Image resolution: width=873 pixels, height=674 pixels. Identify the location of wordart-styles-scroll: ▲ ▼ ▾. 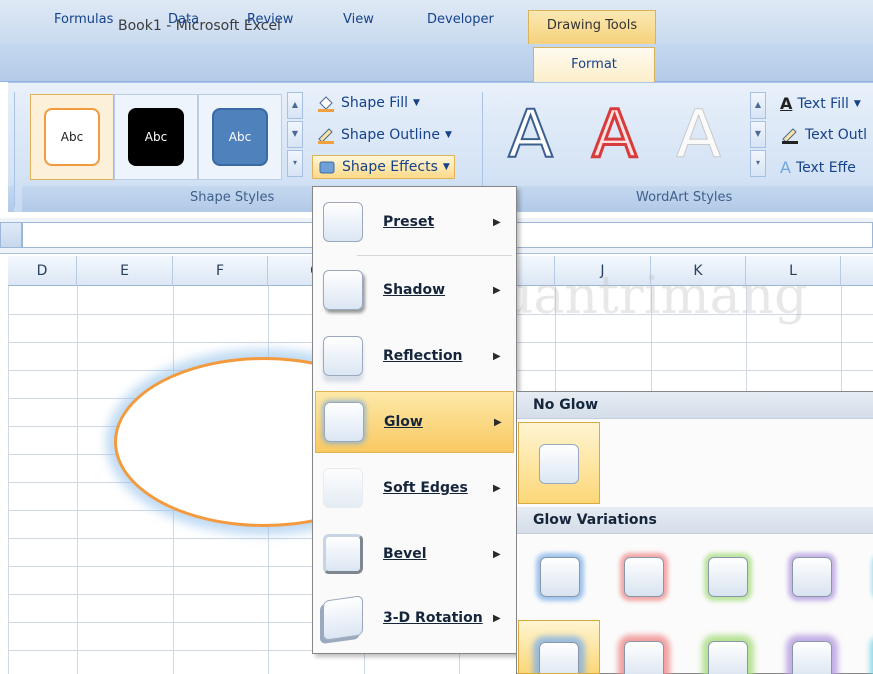
(758, 135).